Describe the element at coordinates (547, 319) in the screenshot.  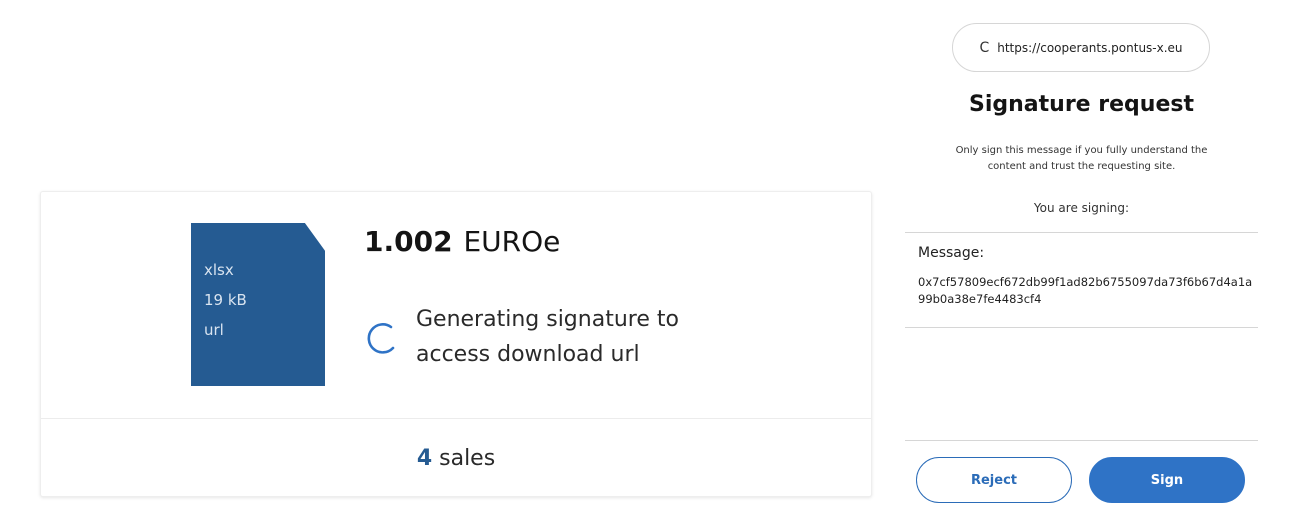
I see `status-line-1: Generating signature to` at that location.